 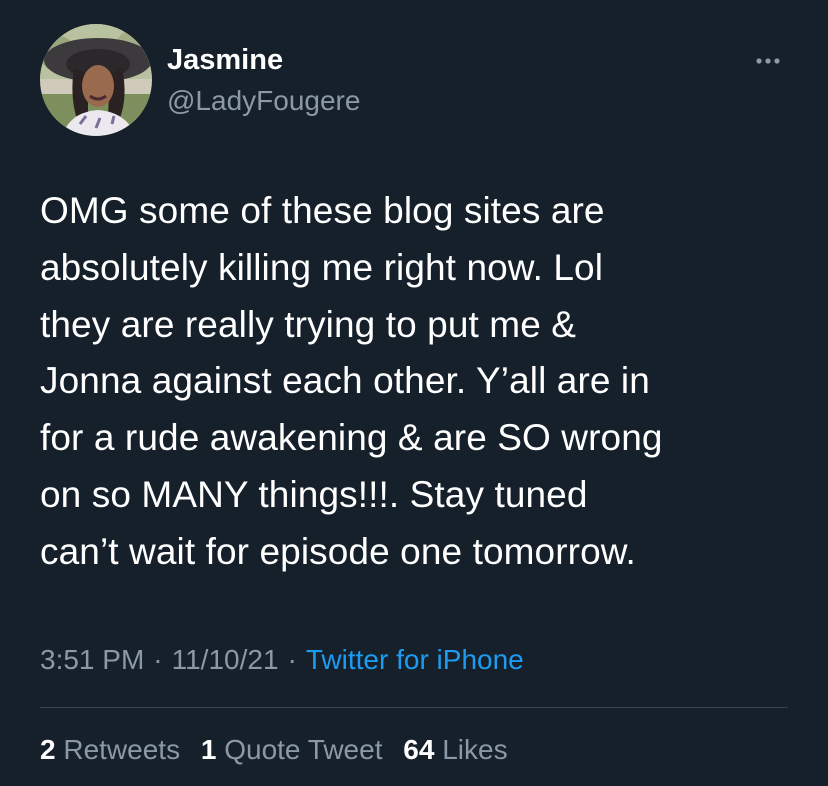 What do you see at coordinates (303, 749) in the screenshot?
I see `quote-tweets-label: Quote Tweet` at bounding box center [303, 749].